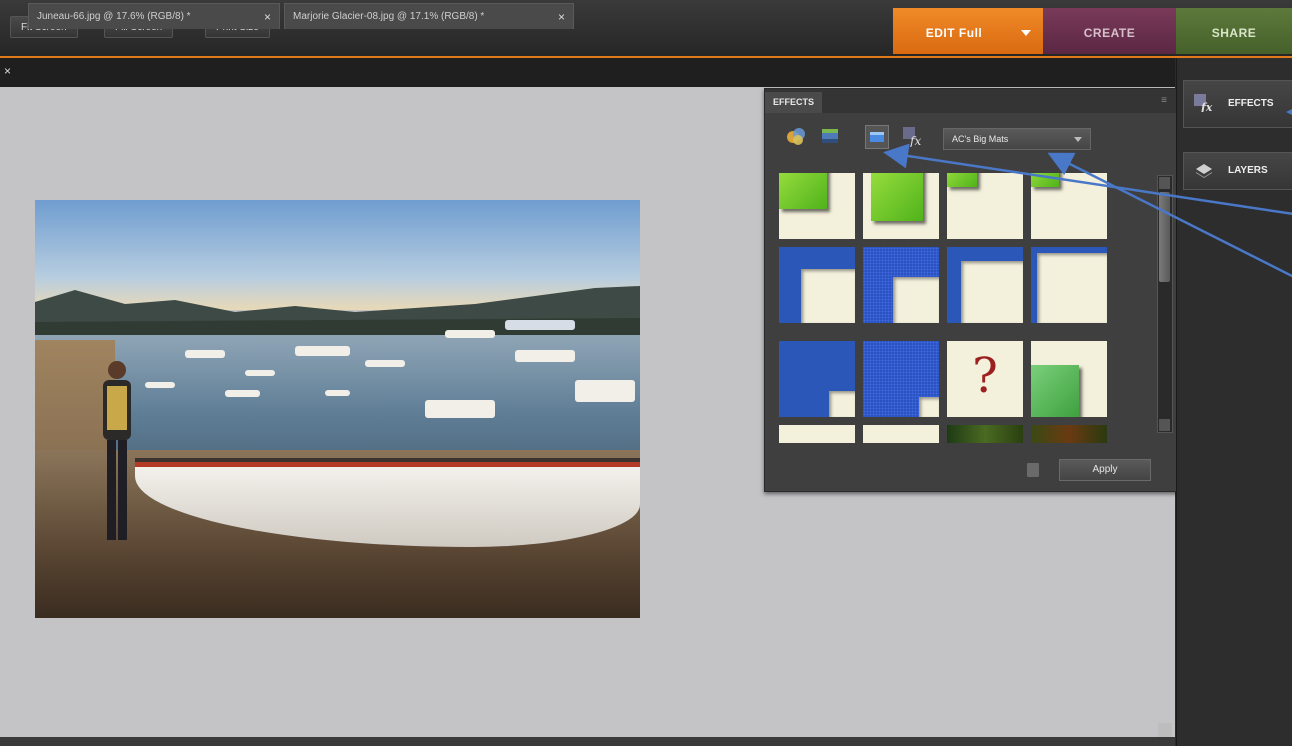 The height and width of the screenshot is (746, 1292). Describe the element at coordinates (1033, 470) in the screenshot. I see `trash-icon` at that location.